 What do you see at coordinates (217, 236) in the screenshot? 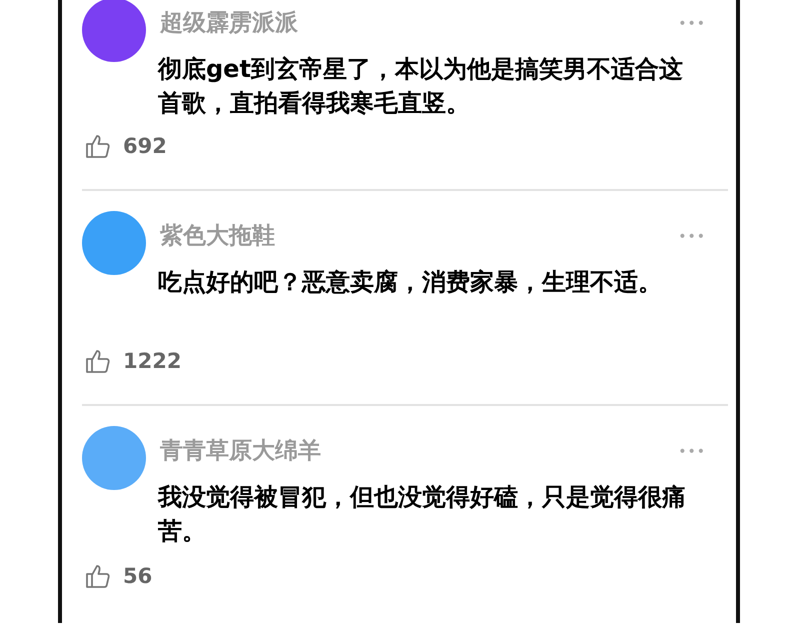
I see `username: 紫色大拖鞋` at bounding box center [217, 236].